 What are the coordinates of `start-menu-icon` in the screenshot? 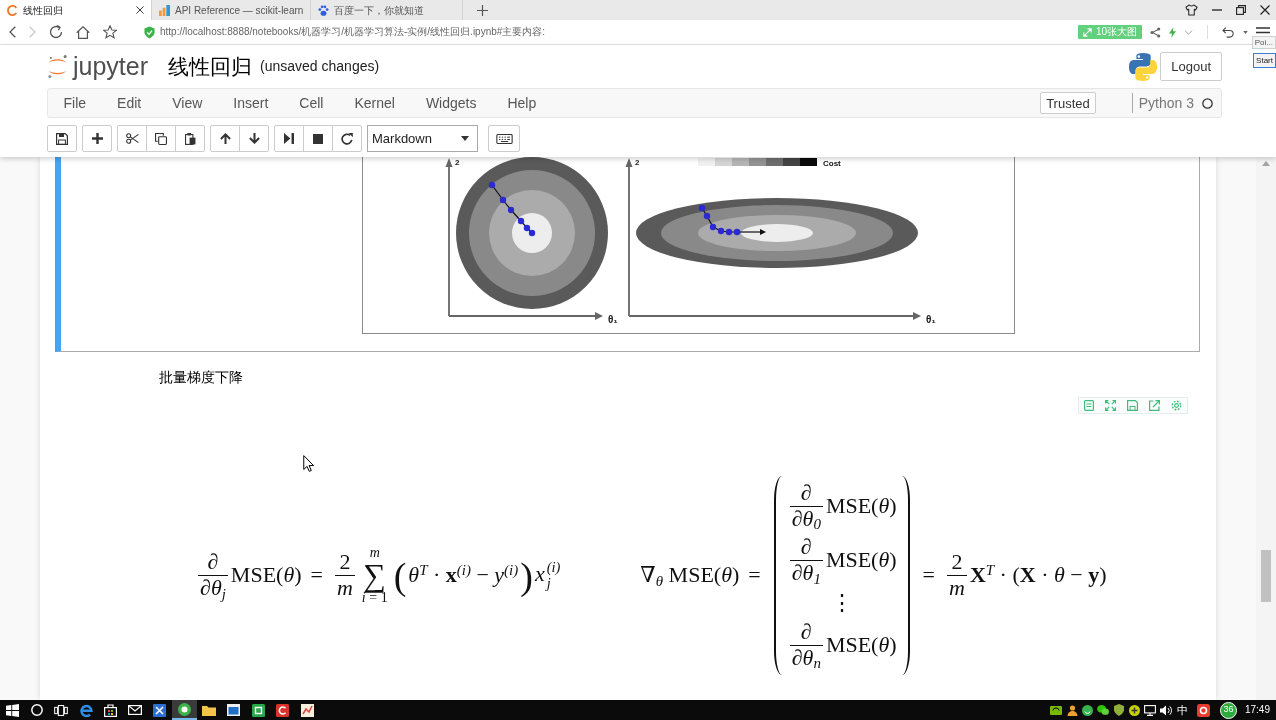 It's located at (12, 710).